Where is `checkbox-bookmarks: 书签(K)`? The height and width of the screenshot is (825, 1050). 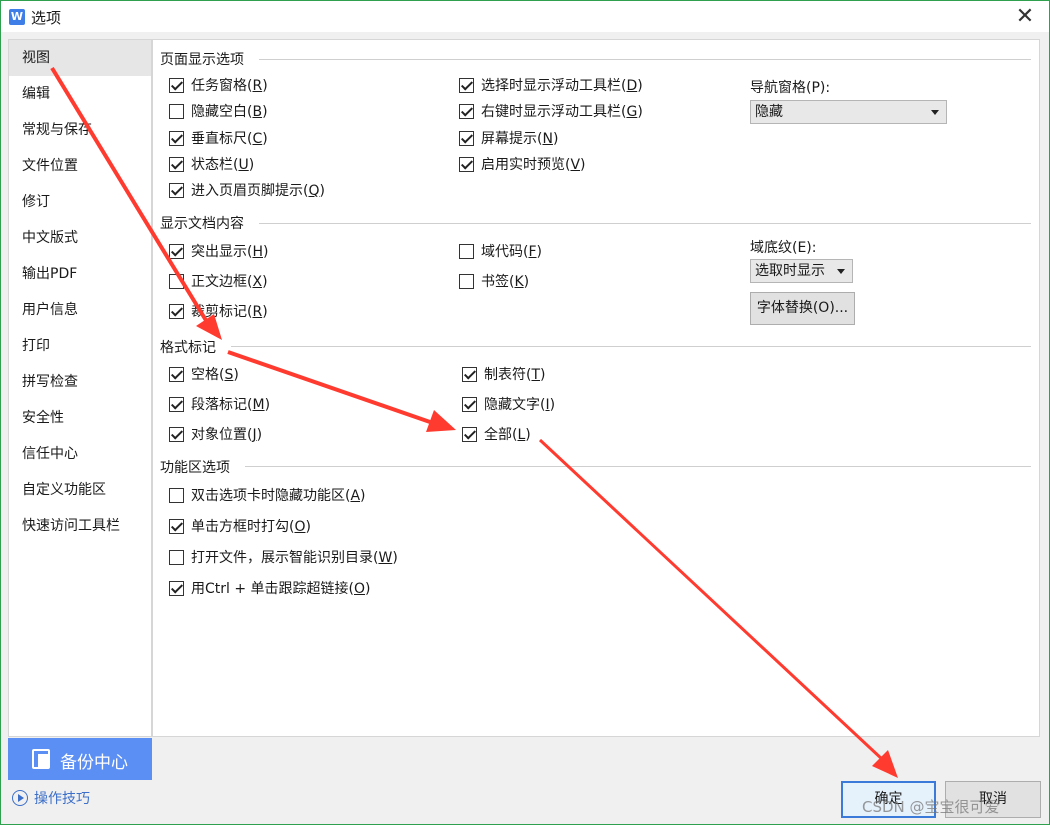
checkbox-bookmarks: 书签(K) is located at coordinates (494, 282).